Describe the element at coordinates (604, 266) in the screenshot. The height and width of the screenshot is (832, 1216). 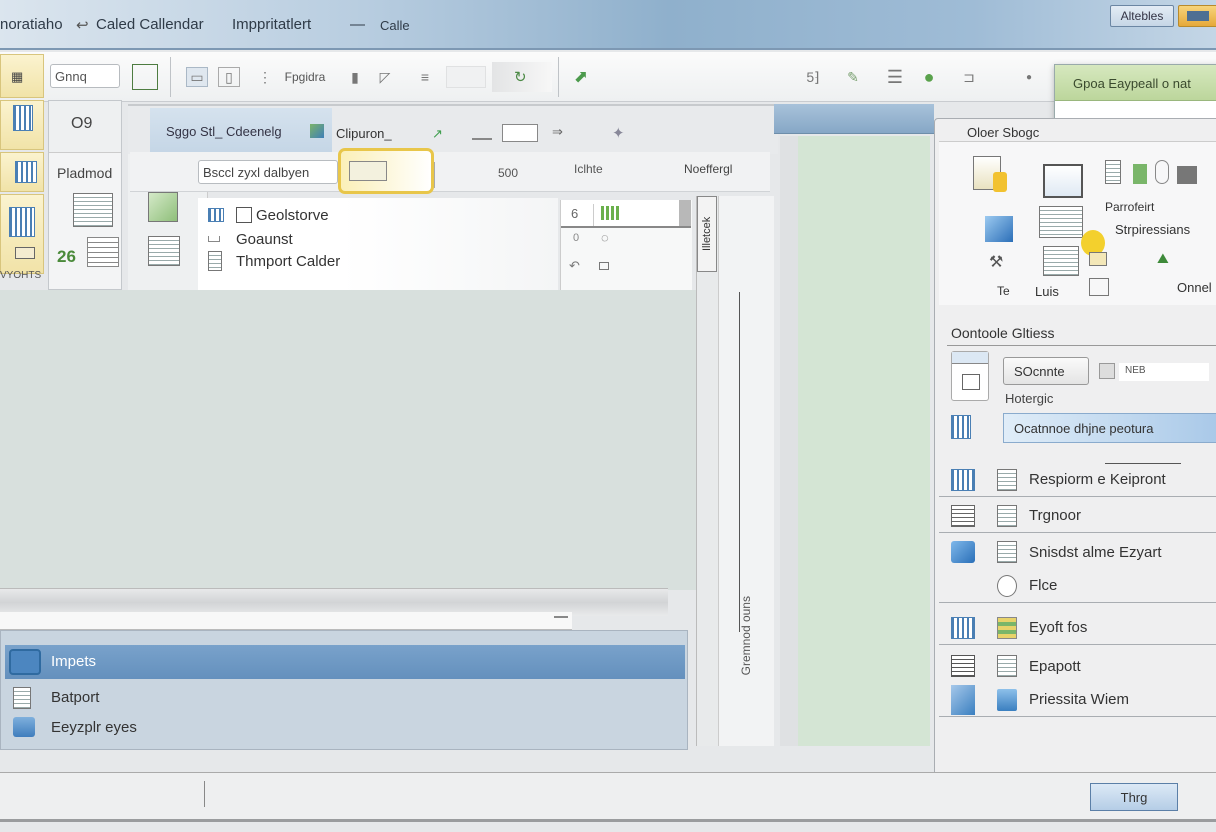
I see `small-box-icon` at that location.